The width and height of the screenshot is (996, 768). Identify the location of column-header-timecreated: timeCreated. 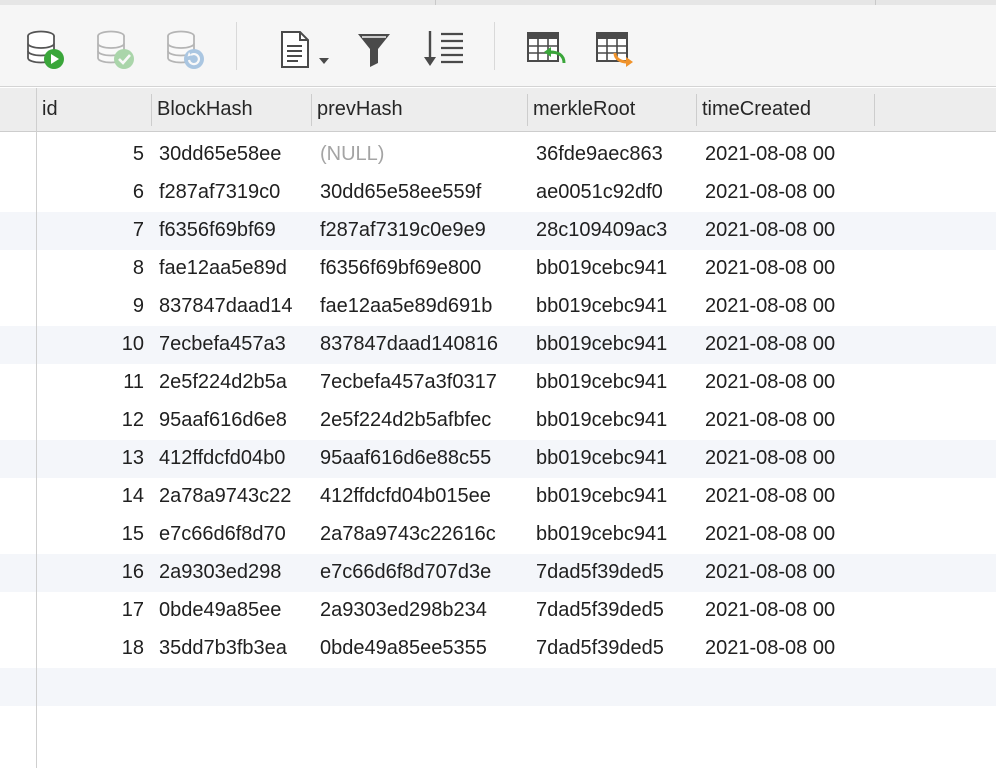
(785, 110).